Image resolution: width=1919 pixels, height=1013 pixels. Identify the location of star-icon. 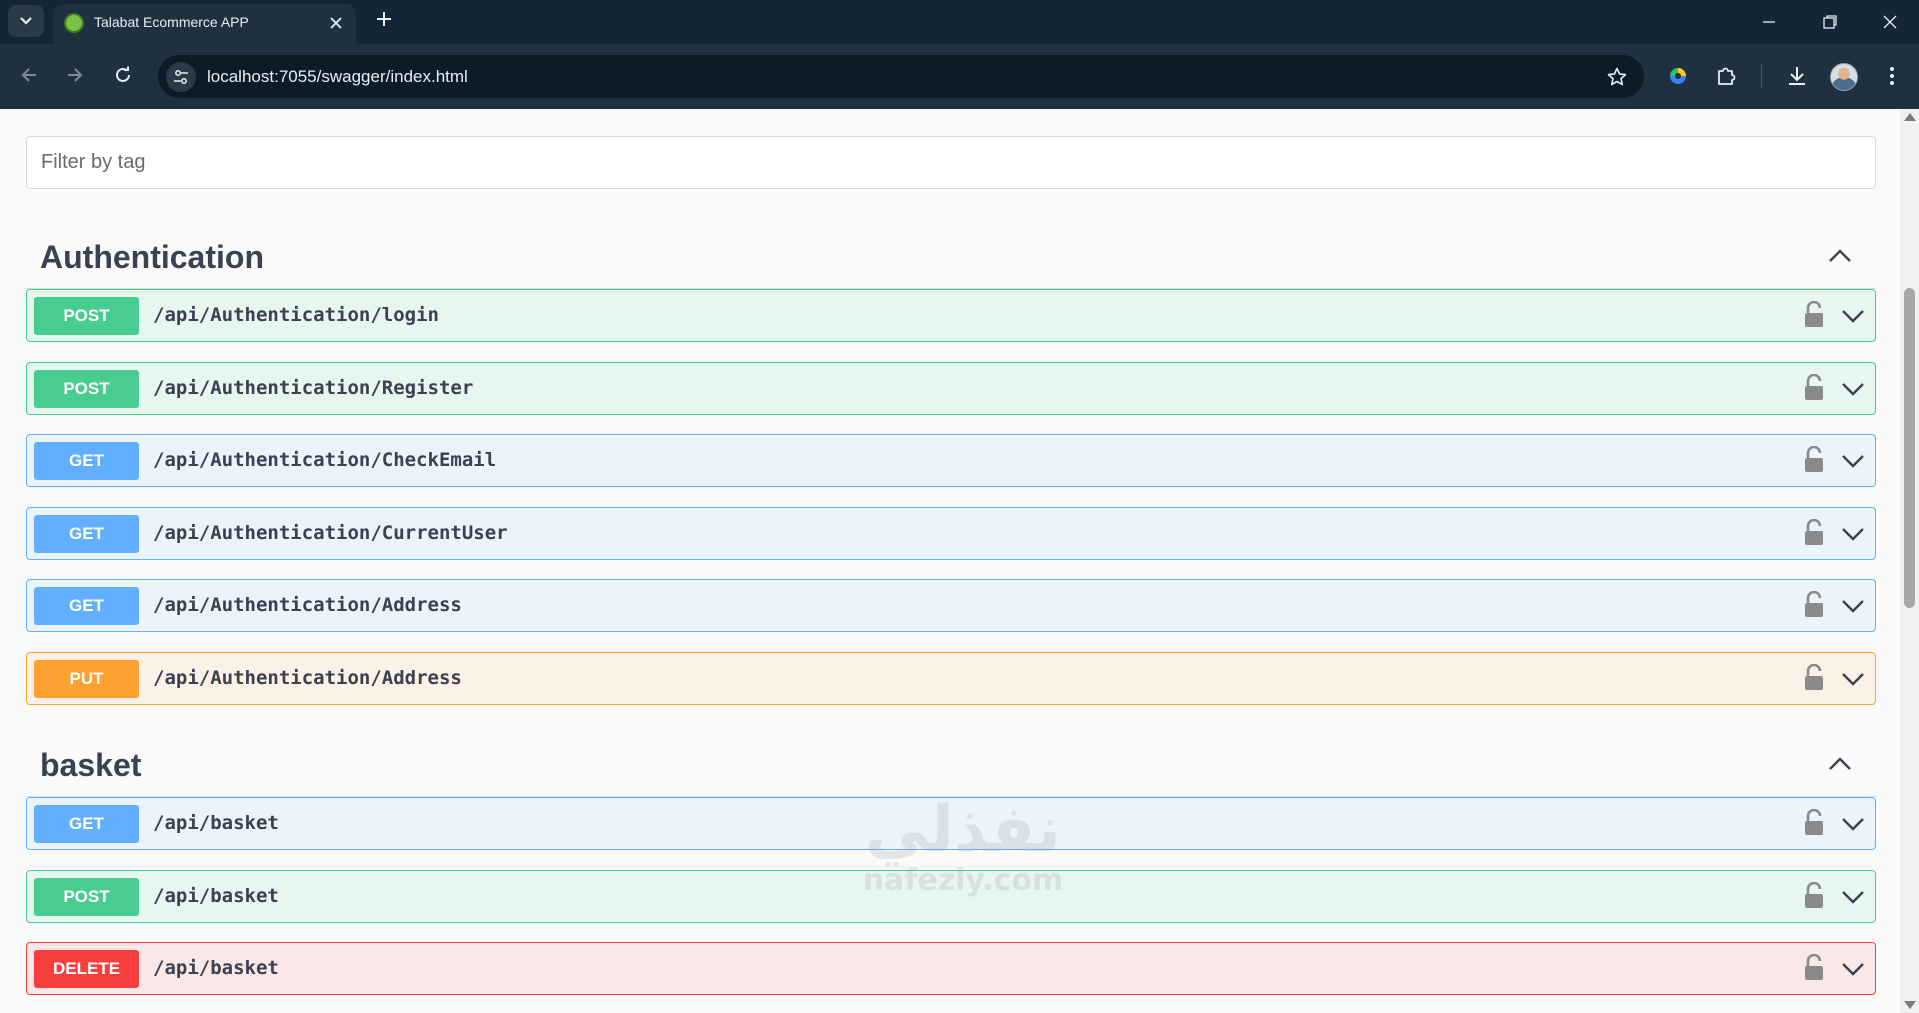
(1617, 76).